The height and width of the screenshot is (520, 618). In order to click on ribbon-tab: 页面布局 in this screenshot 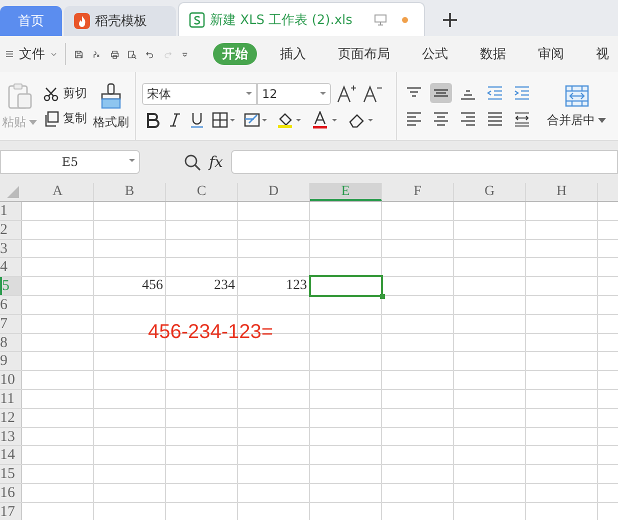, I will do `click(363, 54)`.